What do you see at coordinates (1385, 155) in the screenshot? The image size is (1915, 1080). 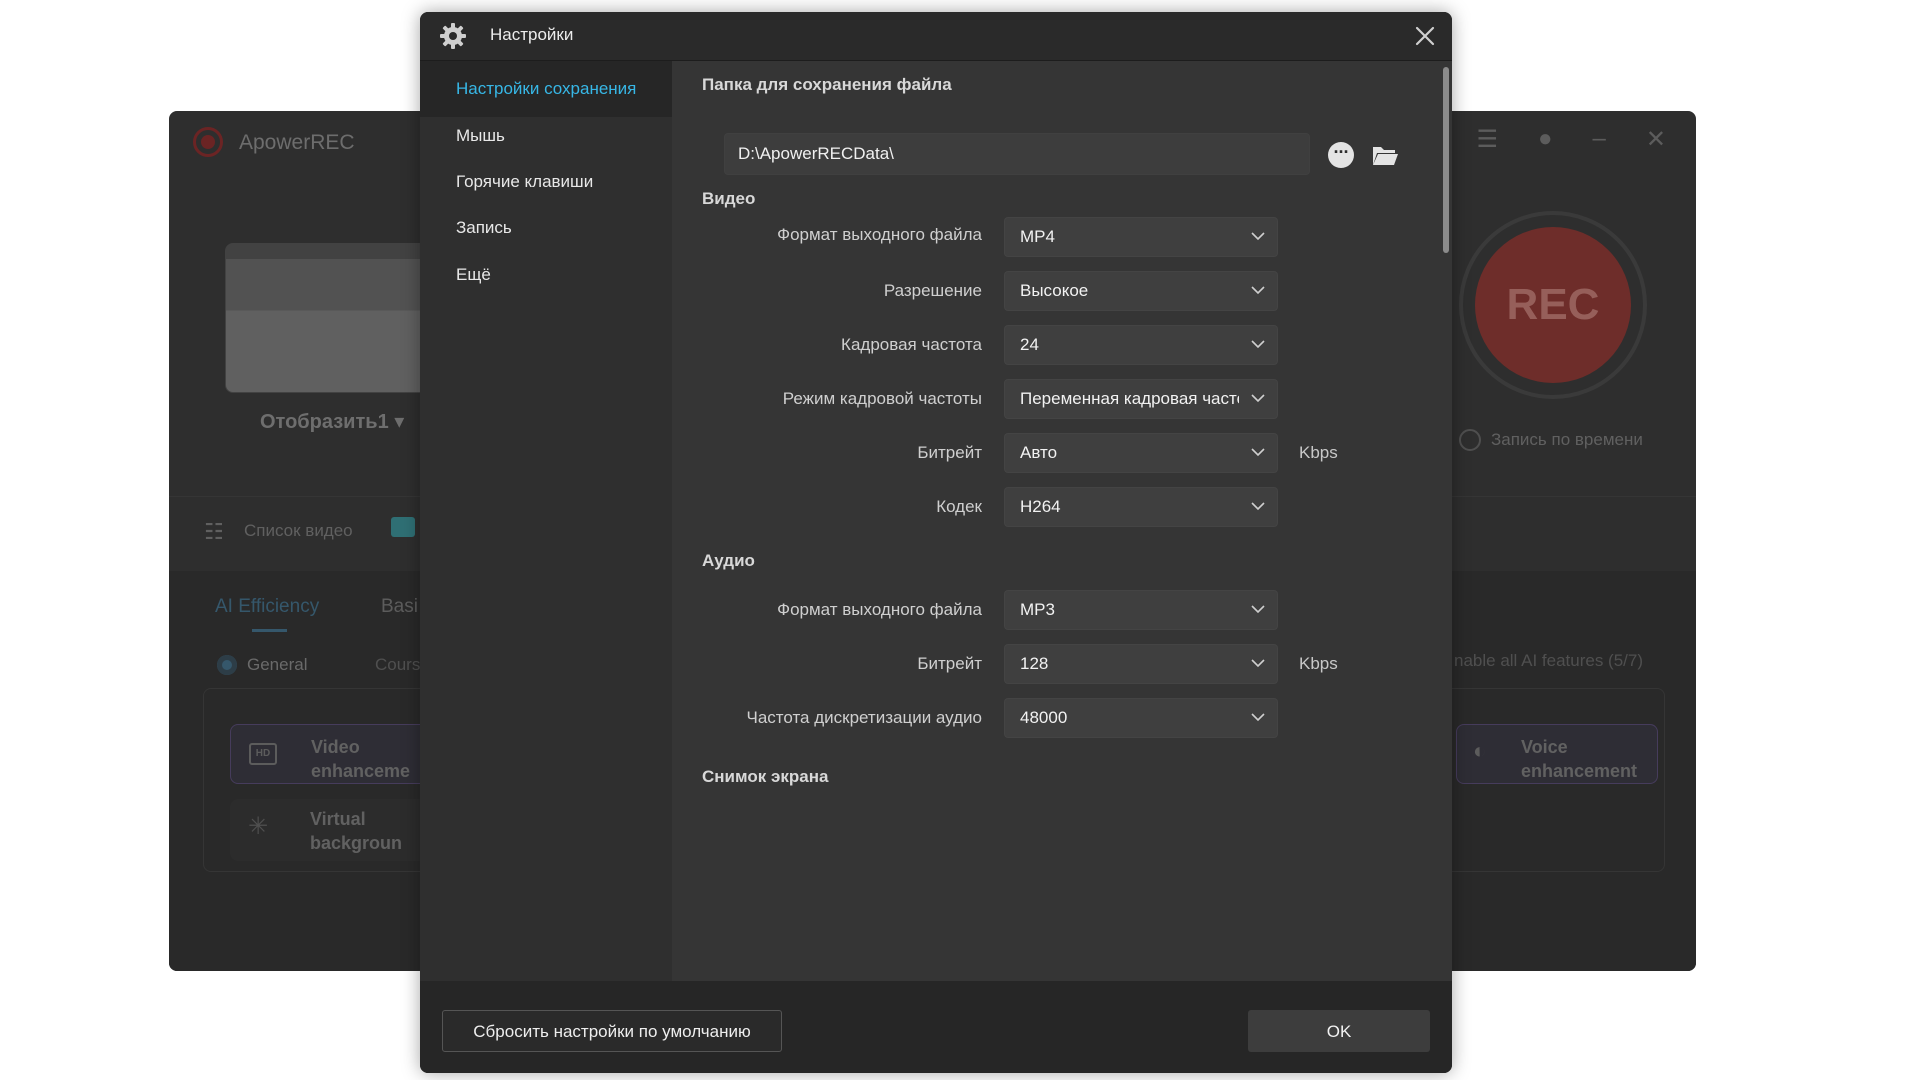 I see `folder-icon` at bounding box center [1385, 155].